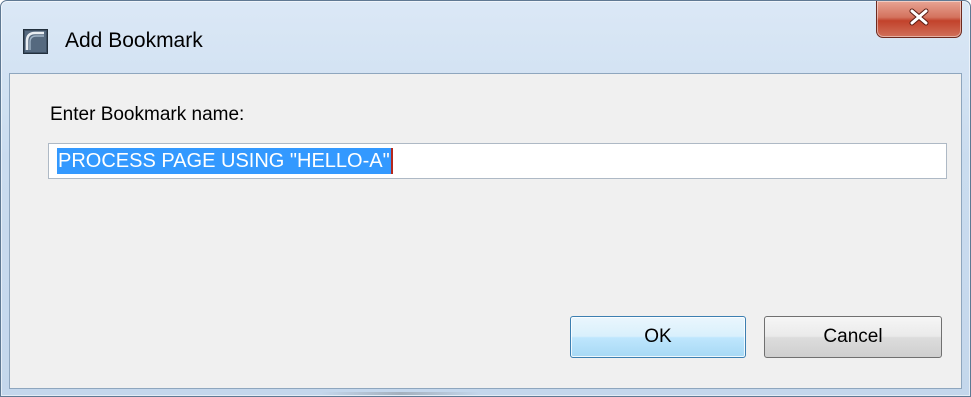  Describe the element at coordinates (853, 337) in the screenshot. I see `cancel-button: Cancel` at that location.